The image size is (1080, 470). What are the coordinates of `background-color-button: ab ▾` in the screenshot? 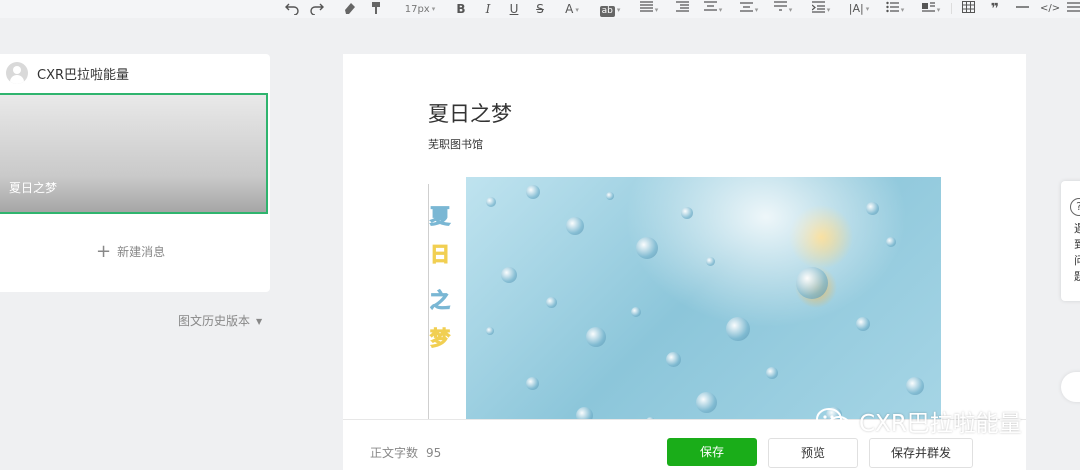 It's located at (610, 9).